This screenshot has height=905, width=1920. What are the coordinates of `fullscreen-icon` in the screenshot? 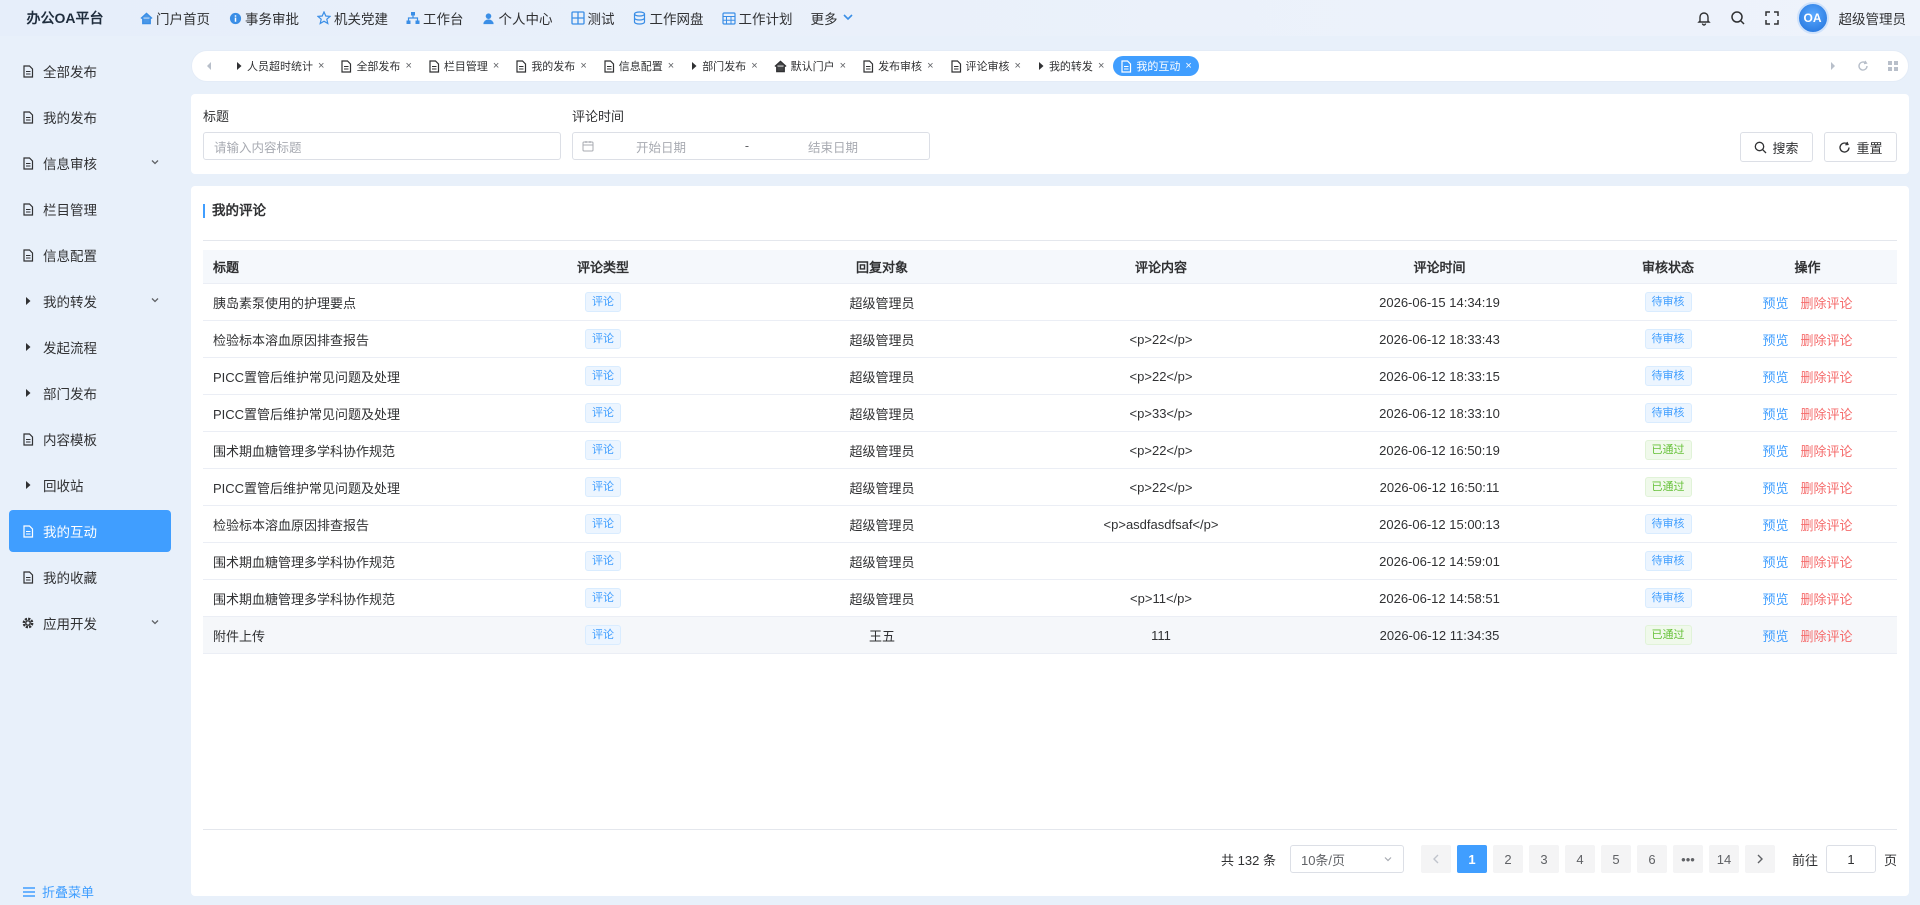 It's located at (1772, 18).